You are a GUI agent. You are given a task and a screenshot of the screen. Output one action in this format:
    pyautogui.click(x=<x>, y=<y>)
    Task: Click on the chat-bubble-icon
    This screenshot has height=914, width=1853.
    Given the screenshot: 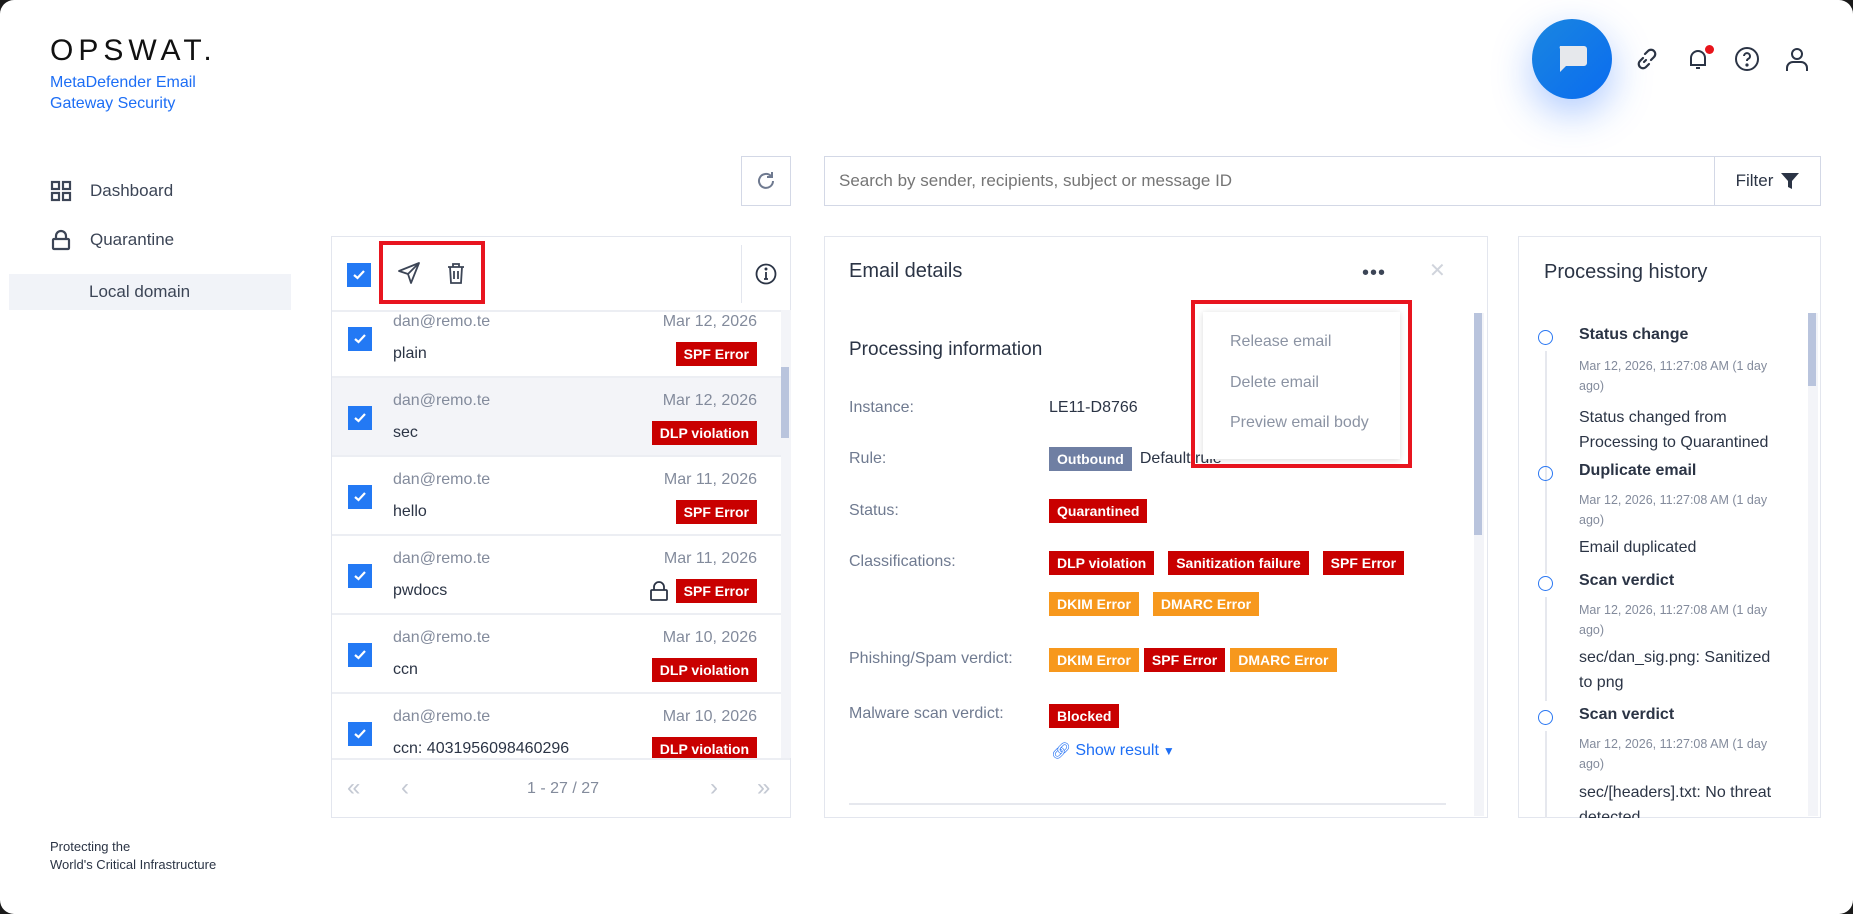 What is the action you would take?
    pyautogui.click(x=1573, y=59)
    